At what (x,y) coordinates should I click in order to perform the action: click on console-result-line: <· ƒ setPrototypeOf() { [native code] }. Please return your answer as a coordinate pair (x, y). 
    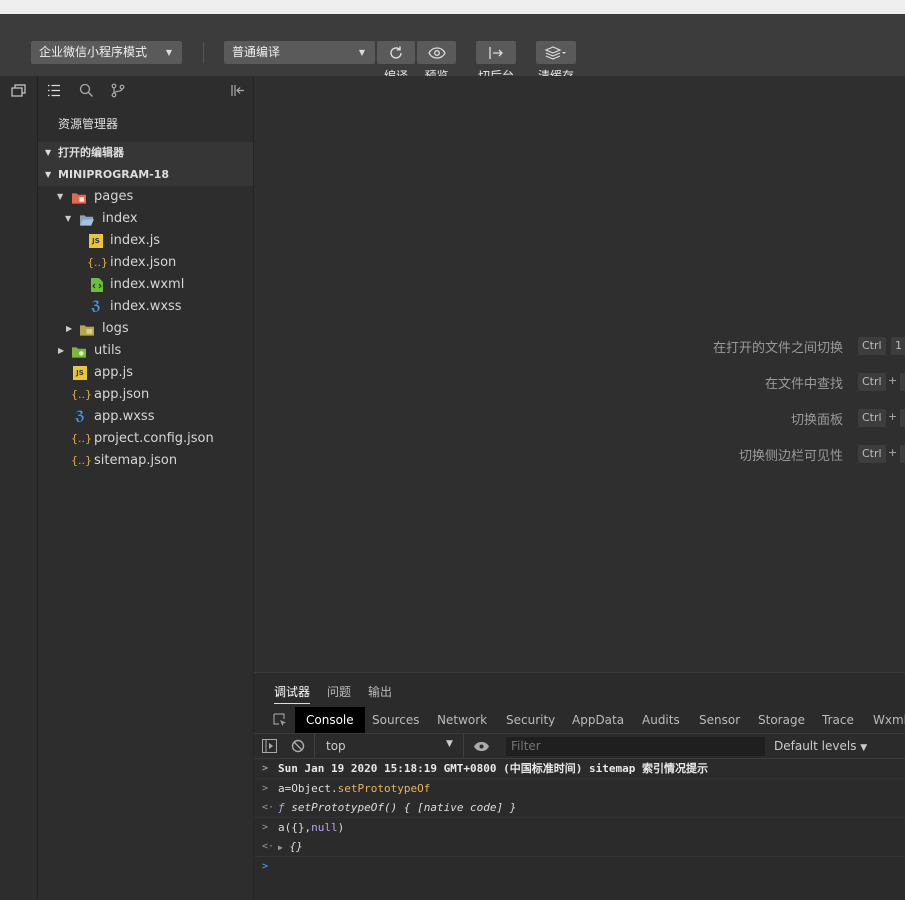
    Looking at the image, I should click on (579, 808).